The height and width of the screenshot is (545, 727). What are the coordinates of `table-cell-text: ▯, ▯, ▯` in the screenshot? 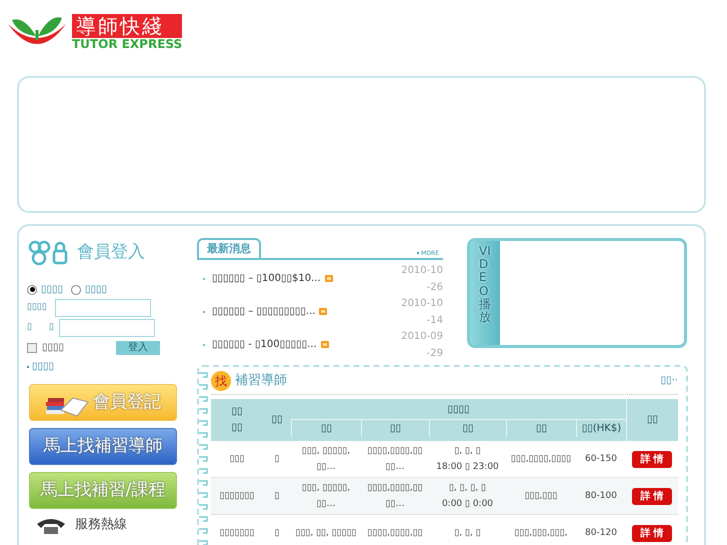 It's located at (467, 533).